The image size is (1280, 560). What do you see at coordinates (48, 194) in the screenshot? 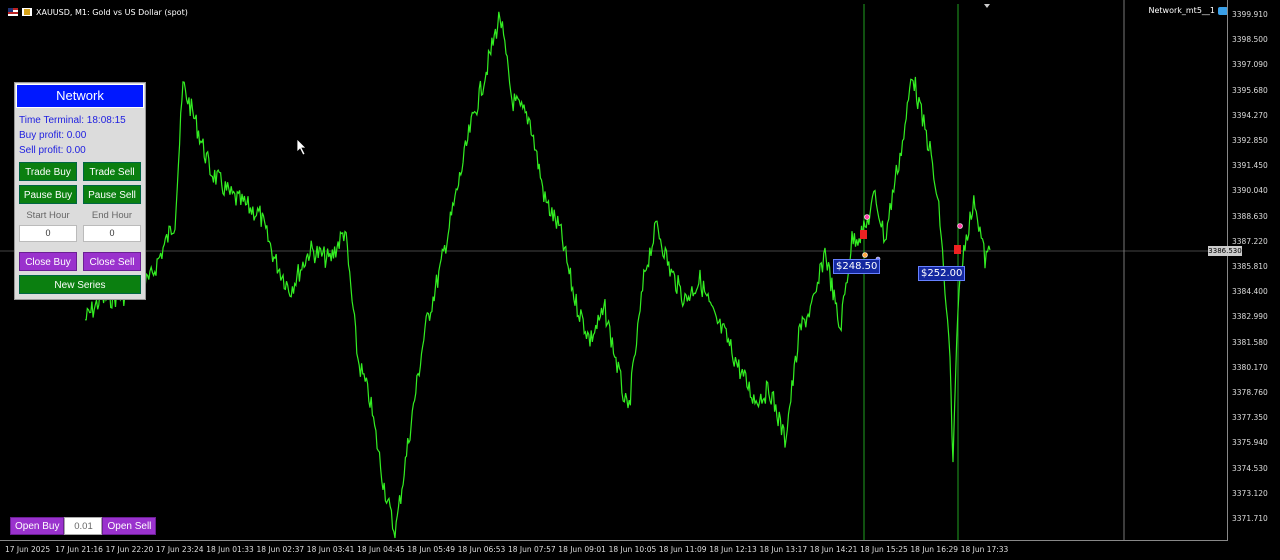
I see `pause-buy-button: Pause Buy` at bounding box center [48, 194].